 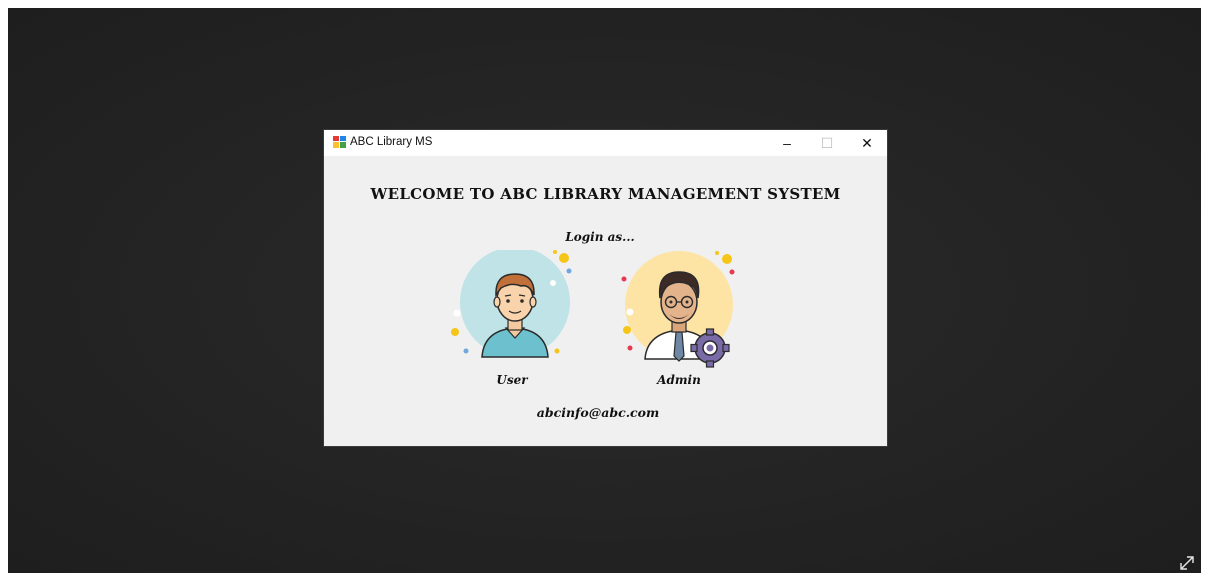 What do you see at coordinates (339, 142) in the screenshot?
I see `app-icon` at bounding box center [339, 142].